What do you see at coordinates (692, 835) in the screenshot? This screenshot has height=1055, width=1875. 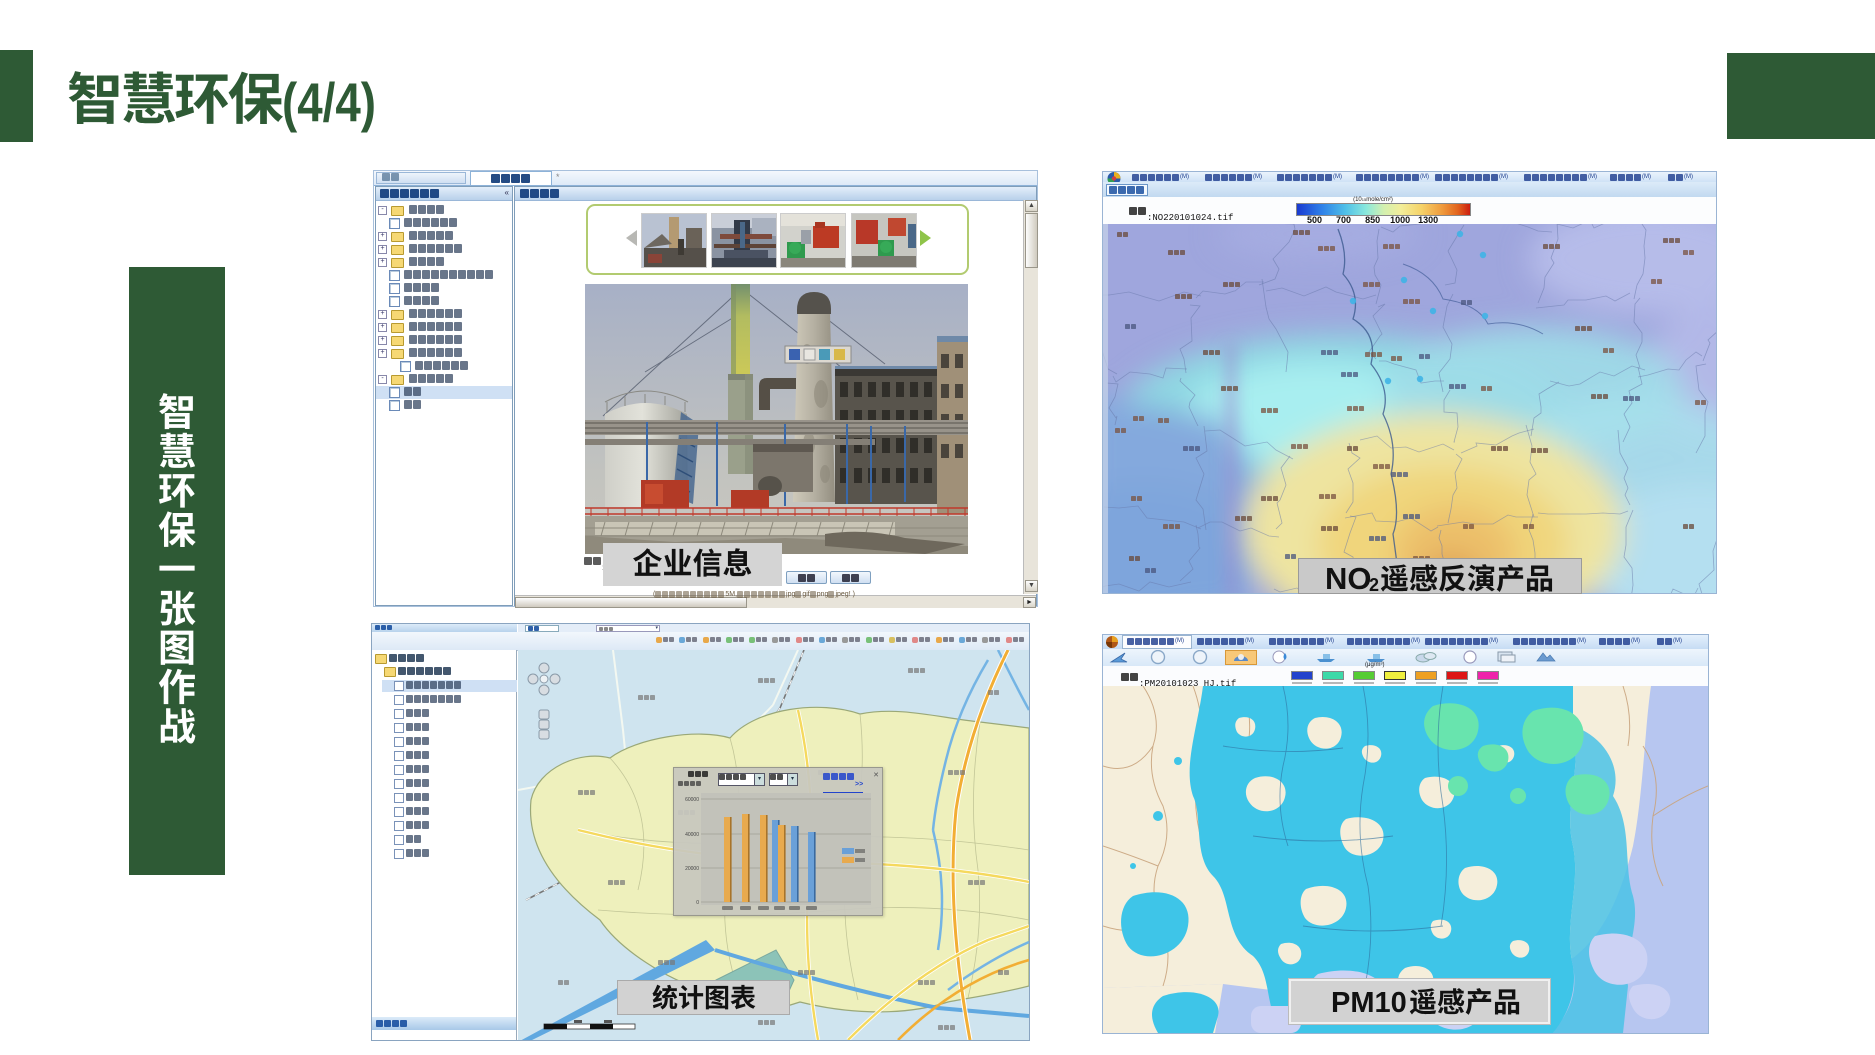 I see `svg-text: 40000` at bounding box center [692, 835].